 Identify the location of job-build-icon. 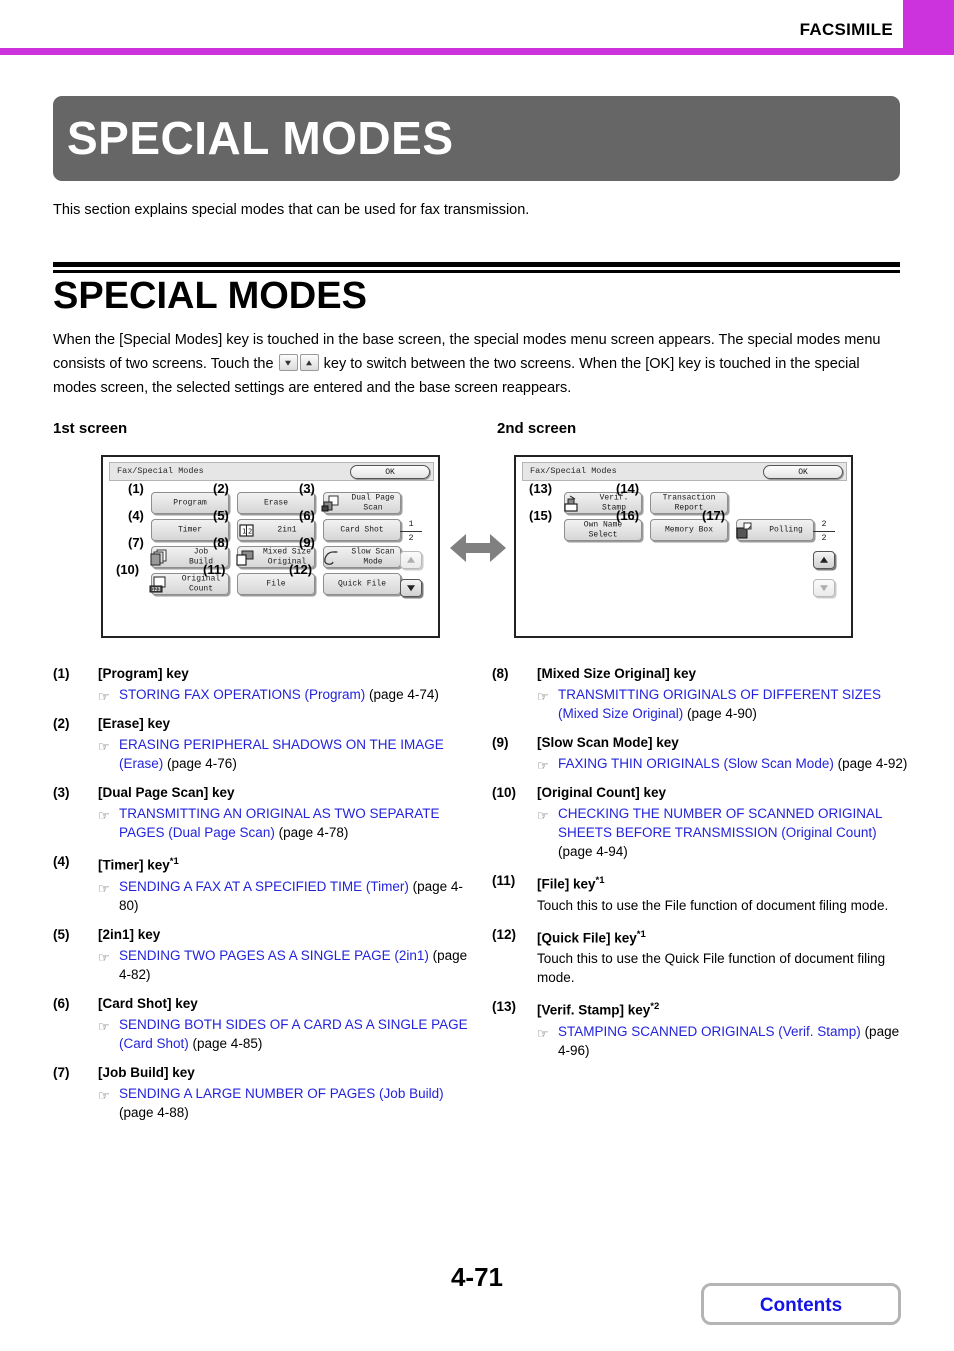
(158, 557).